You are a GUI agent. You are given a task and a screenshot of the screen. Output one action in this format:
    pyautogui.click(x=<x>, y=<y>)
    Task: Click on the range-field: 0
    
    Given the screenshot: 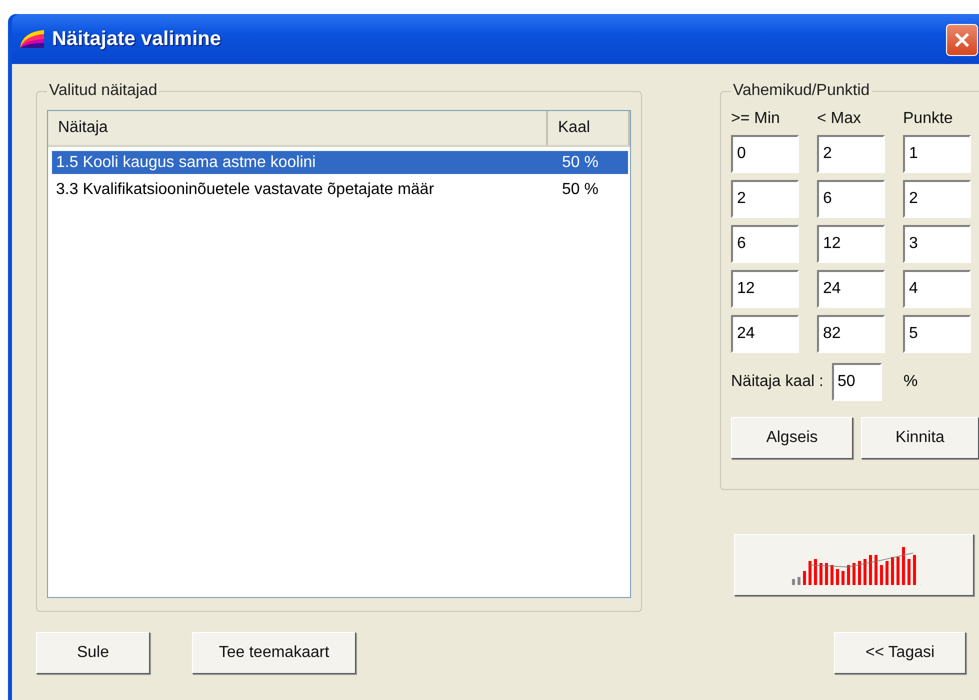 What is the action you would take?
    pyautogui.click(x=765, y=154)
    